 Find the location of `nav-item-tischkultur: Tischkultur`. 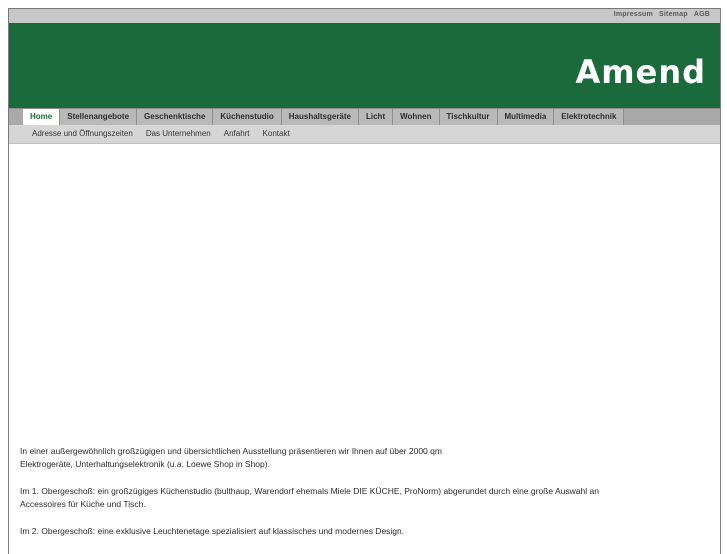

nav-item-tischkultur: Tischkultur is located at coordinates (468, 117).